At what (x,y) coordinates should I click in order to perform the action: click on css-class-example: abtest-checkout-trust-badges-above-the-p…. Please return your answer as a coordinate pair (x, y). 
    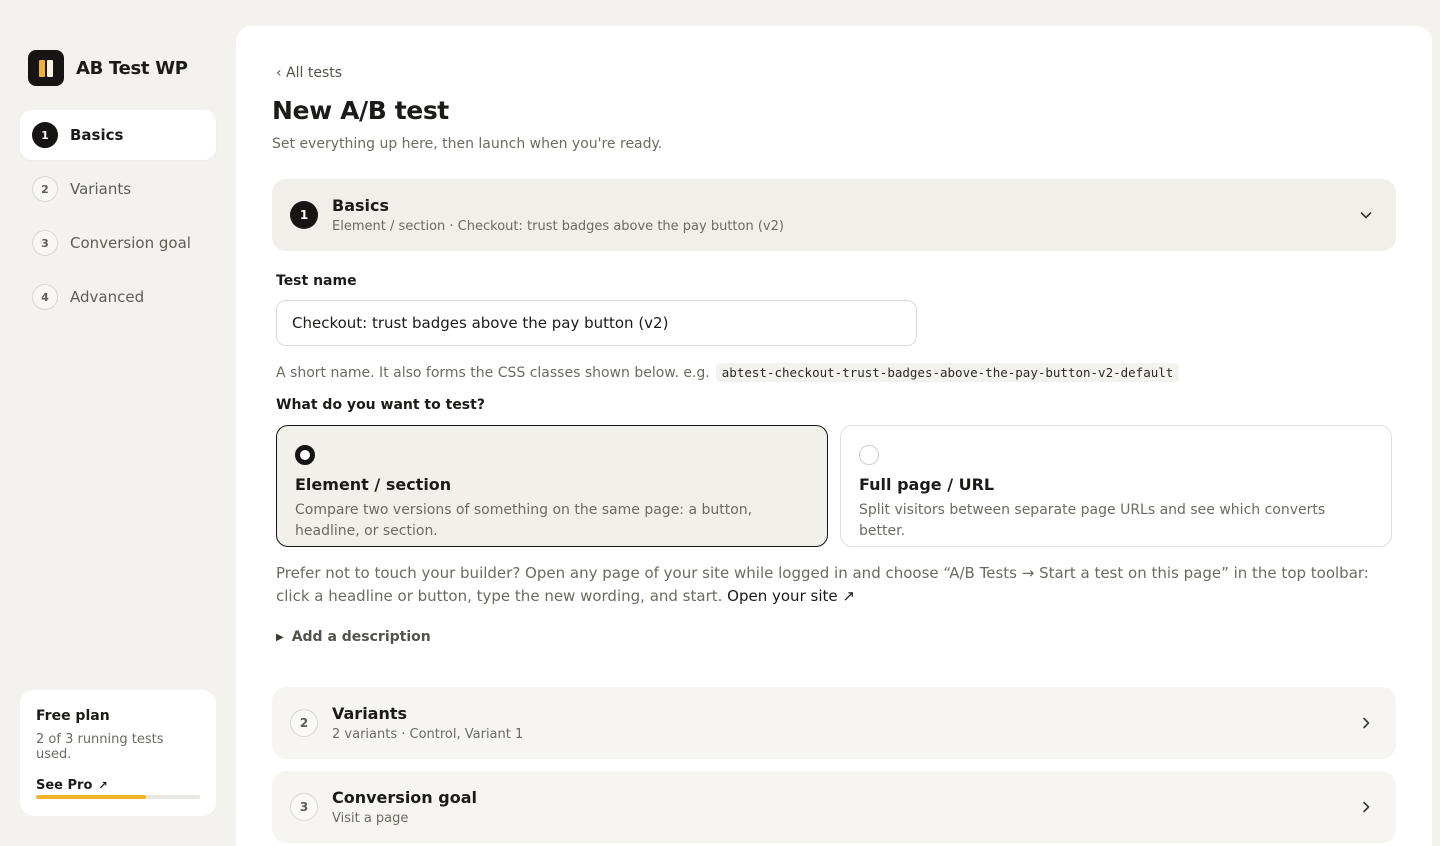
    Looking at the image, I should click on (947, 372).